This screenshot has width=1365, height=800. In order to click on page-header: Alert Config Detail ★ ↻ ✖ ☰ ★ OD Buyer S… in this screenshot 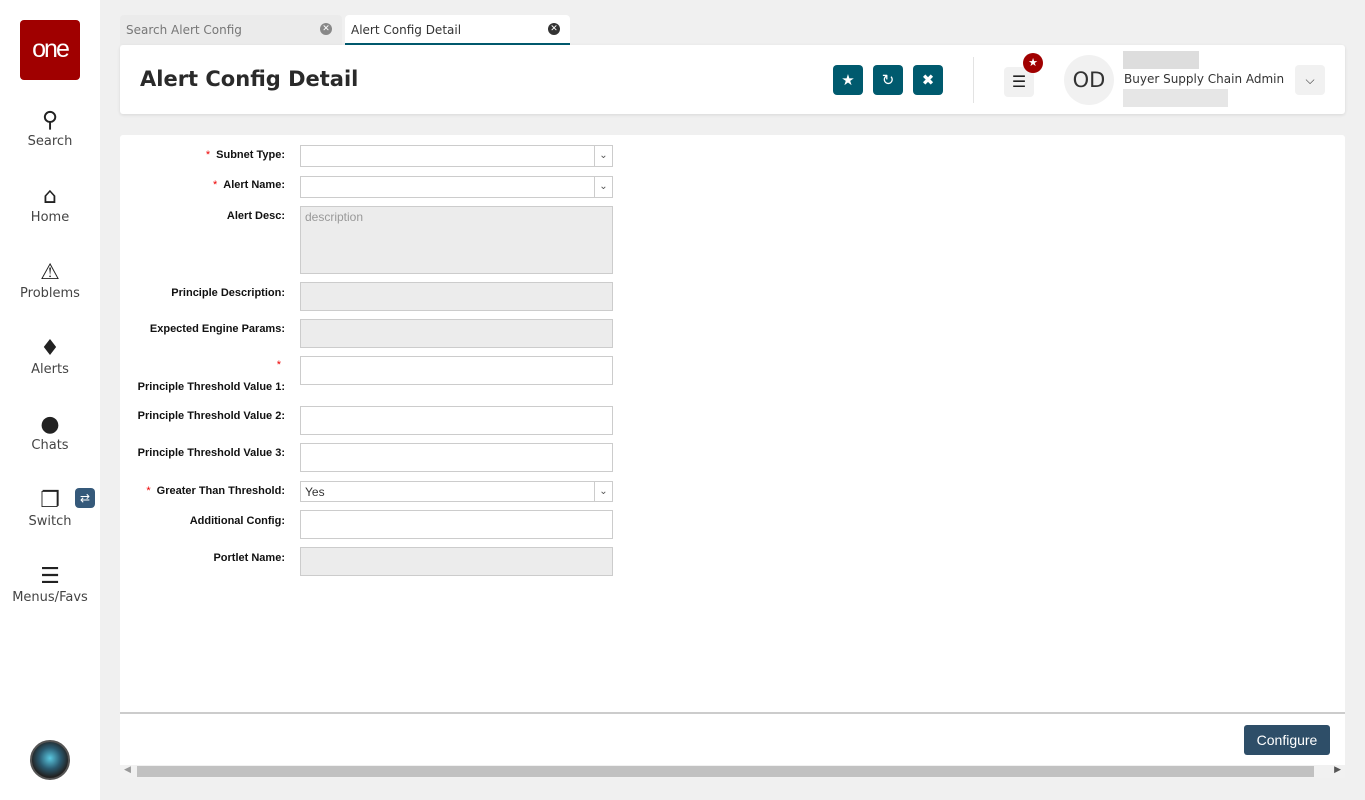, I will do `click(732, 79)`.